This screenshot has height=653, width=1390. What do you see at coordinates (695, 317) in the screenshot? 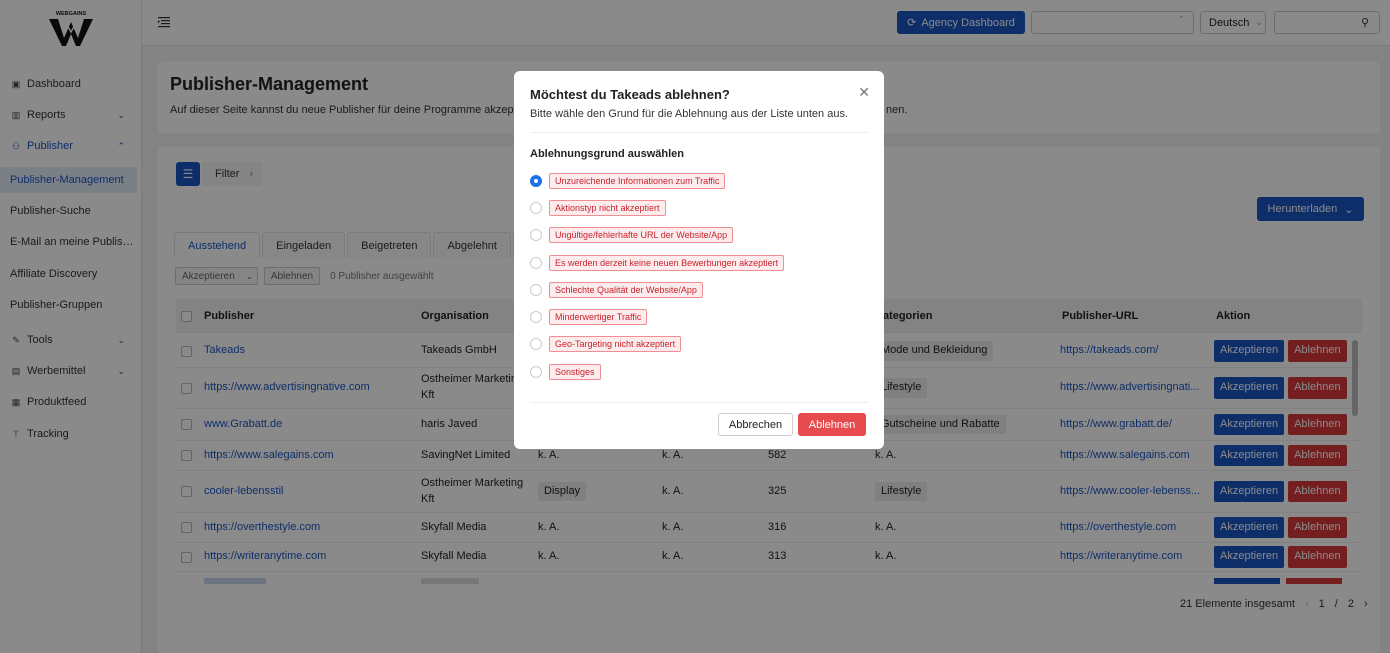
I see `reason-option: Minderwertiger Traffic` at bounding box center [695, 317].